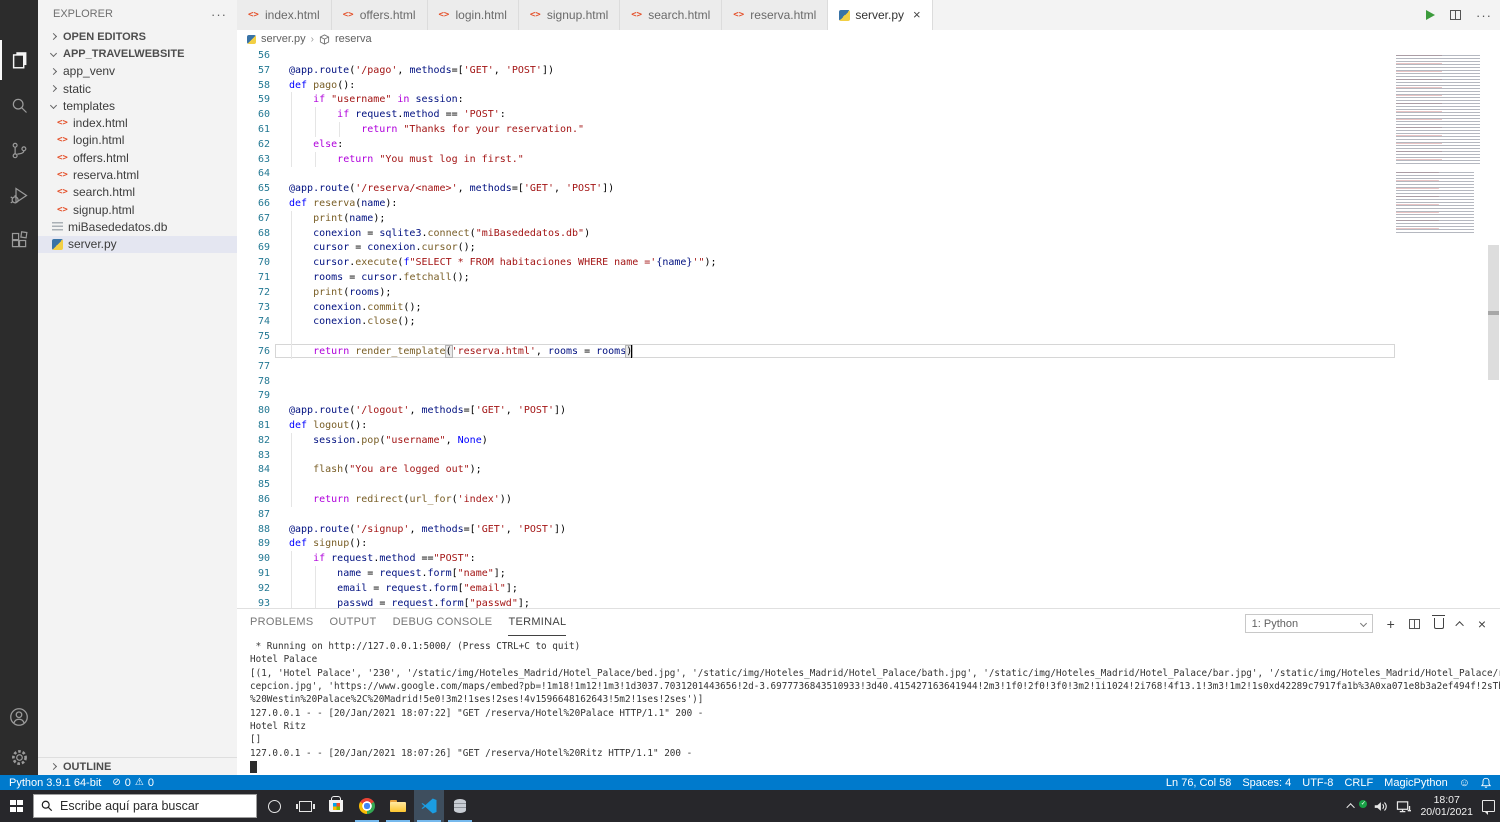 The height and width of the screenshot is (822, 1500). What do you see at coordinates (868, 514) in the screenshot?
I see `code-line-87: 87` at bounding box center [868, 514].